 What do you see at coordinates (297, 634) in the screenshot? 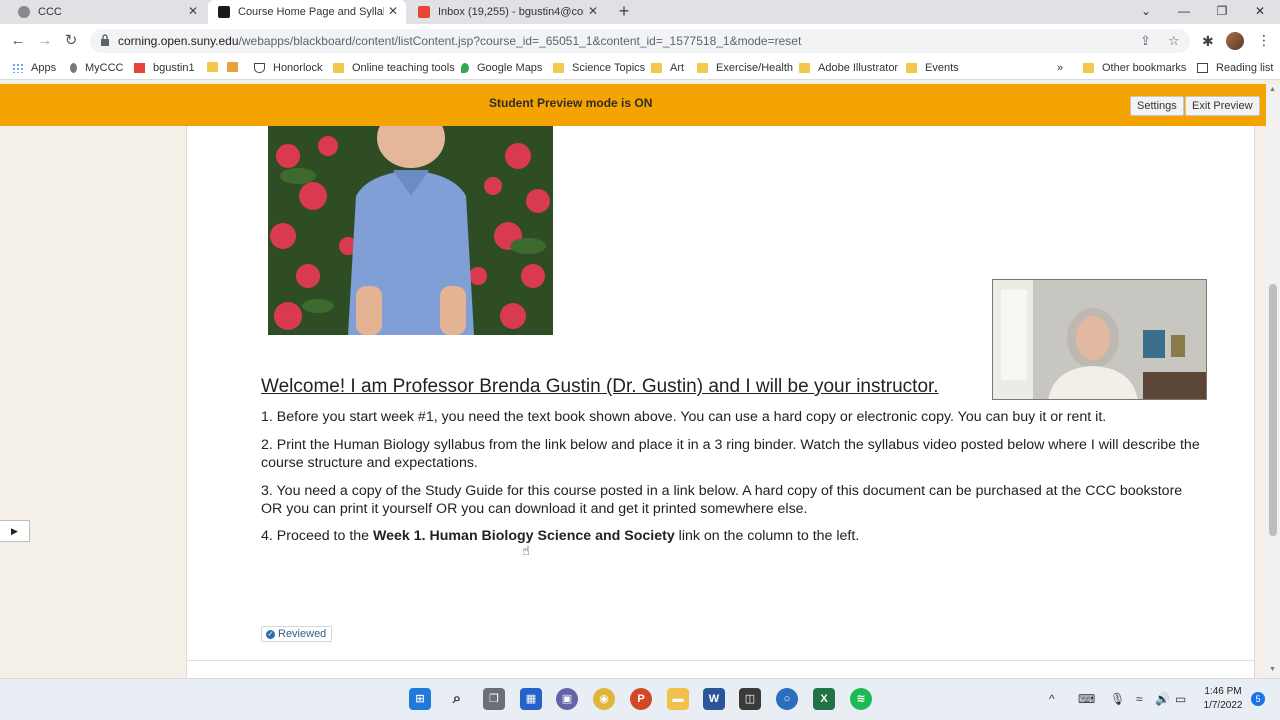
I see `reviewed-button: ✓ Reviewed` at bounding box center [297, 634].